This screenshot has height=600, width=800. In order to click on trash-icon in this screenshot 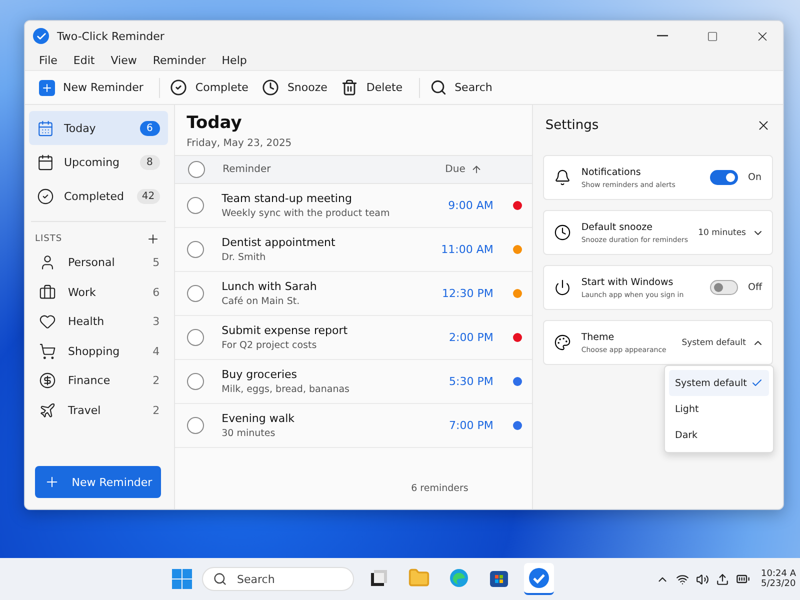, I will do `click(349, 87)`.